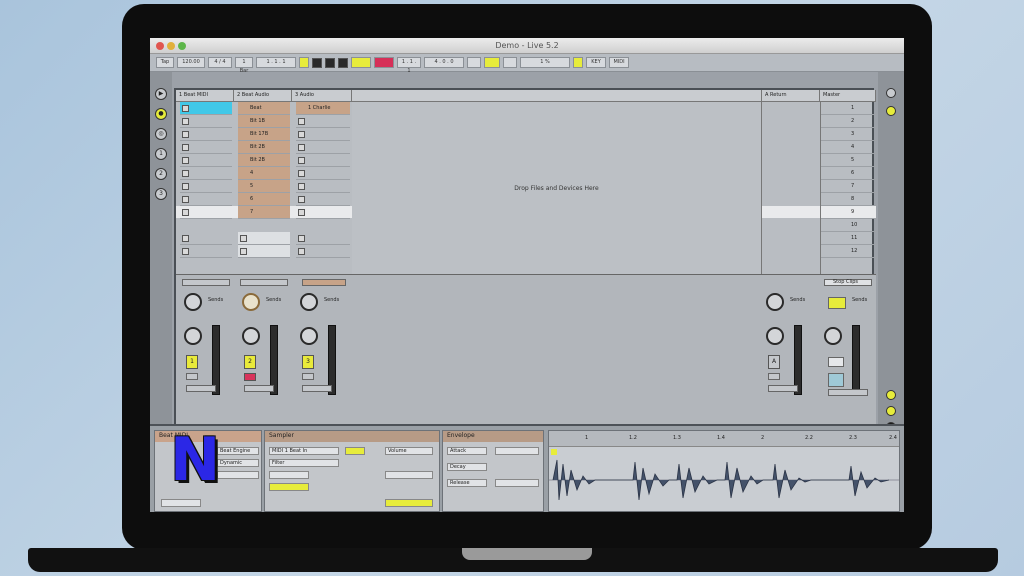 The width and height of the screenshot is (1024, 576). I want to click on loop-start-field: 1 . 1 . 1, so click(409, 65).